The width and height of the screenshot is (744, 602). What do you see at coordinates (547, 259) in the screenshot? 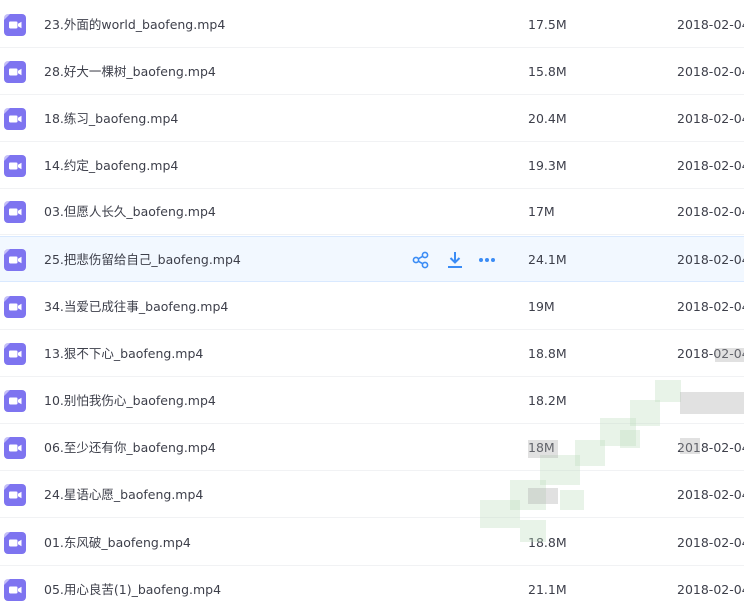
I see `file-size: 24.1M` at bounding box center [547, 259].